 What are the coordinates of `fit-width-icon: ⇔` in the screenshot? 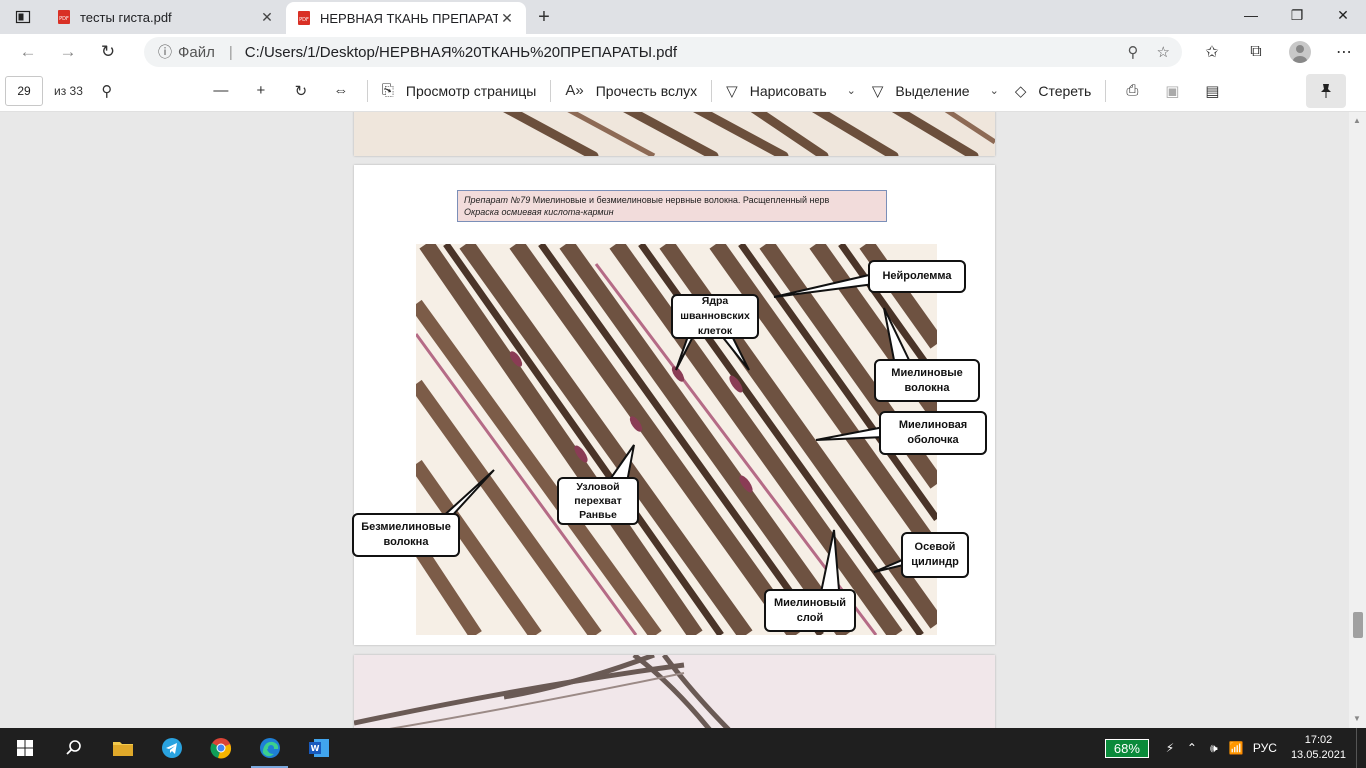 It's located at (341, 90).